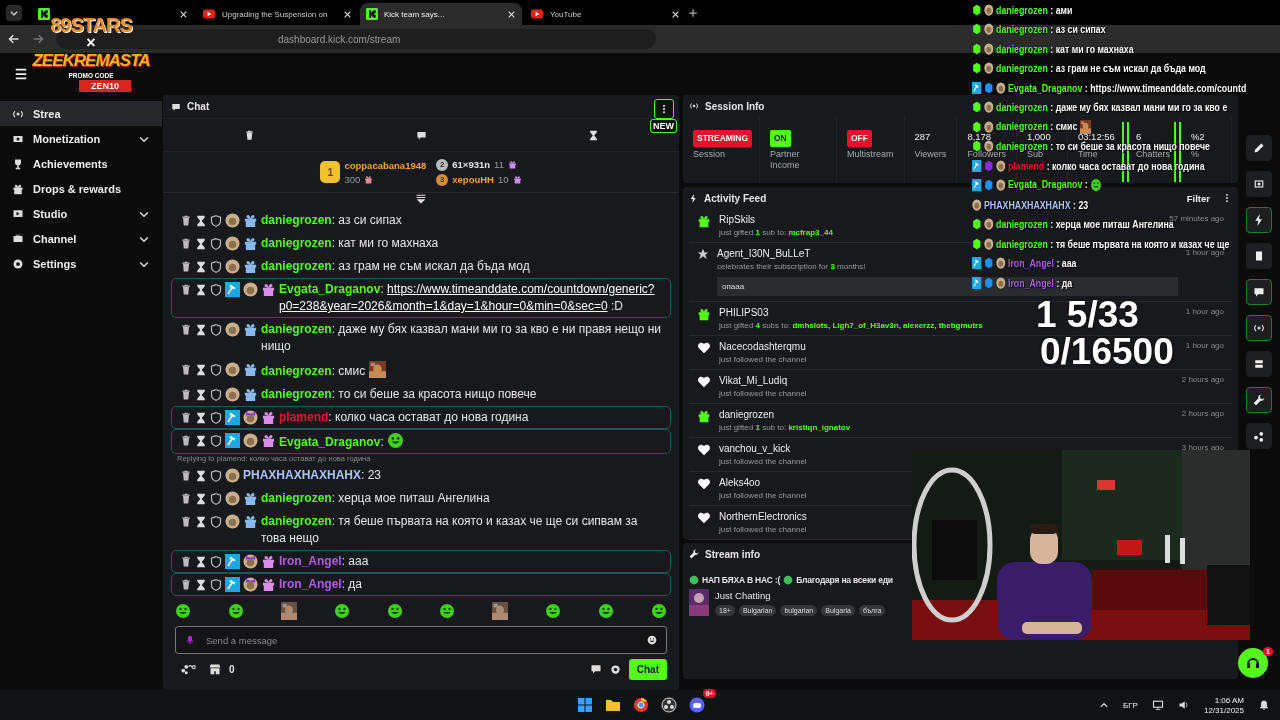 The height and width of the screenshot is (720, 1280). I want to click on back-icon, so click(14, 39).